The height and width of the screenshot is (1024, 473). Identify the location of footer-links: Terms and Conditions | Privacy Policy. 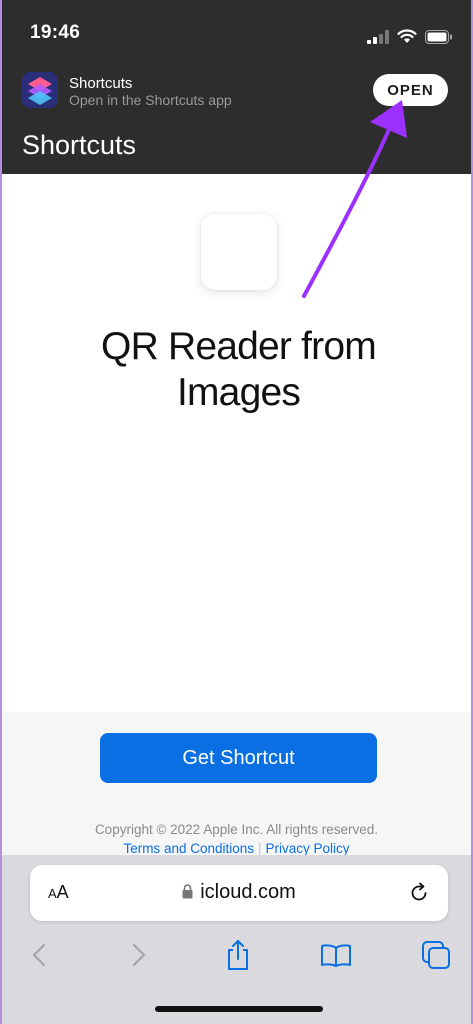
(236, 848).